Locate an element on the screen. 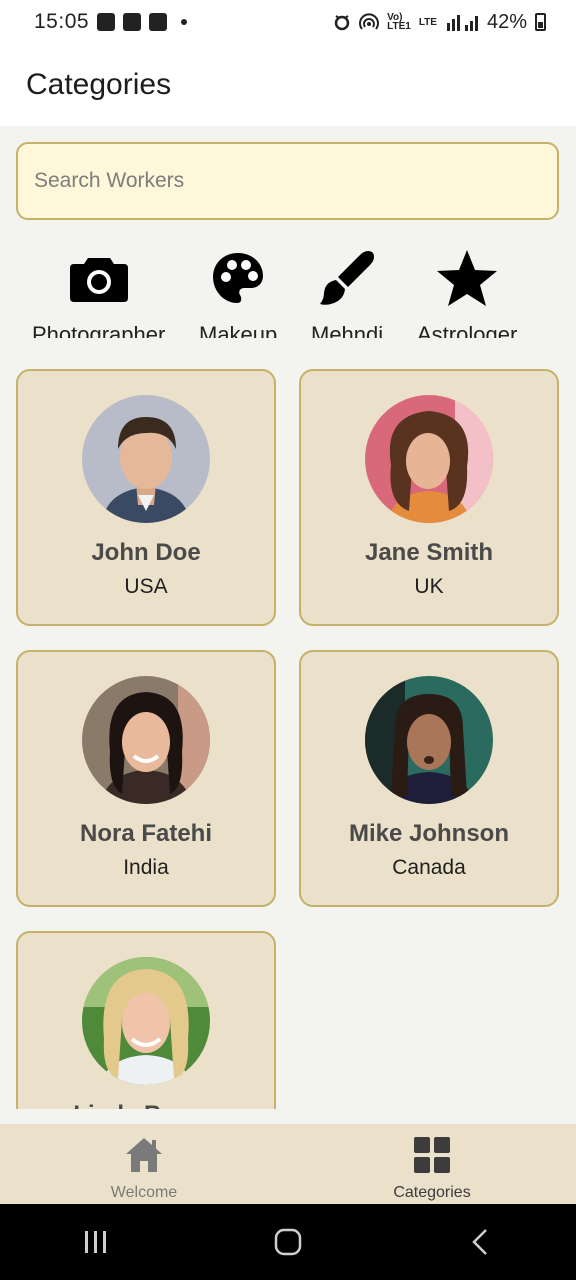 This screenshot has width=576, height=1280. category-astrologer: Astrologer is located at coordinates (467, 289).